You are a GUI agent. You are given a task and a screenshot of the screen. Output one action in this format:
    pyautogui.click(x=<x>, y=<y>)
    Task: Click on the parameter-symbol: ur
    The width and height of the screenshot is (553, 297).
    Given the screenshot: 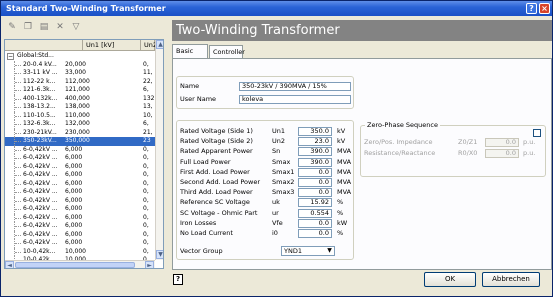 What is the action you would take?
    pyautogui.click(x=275, y=212)
    